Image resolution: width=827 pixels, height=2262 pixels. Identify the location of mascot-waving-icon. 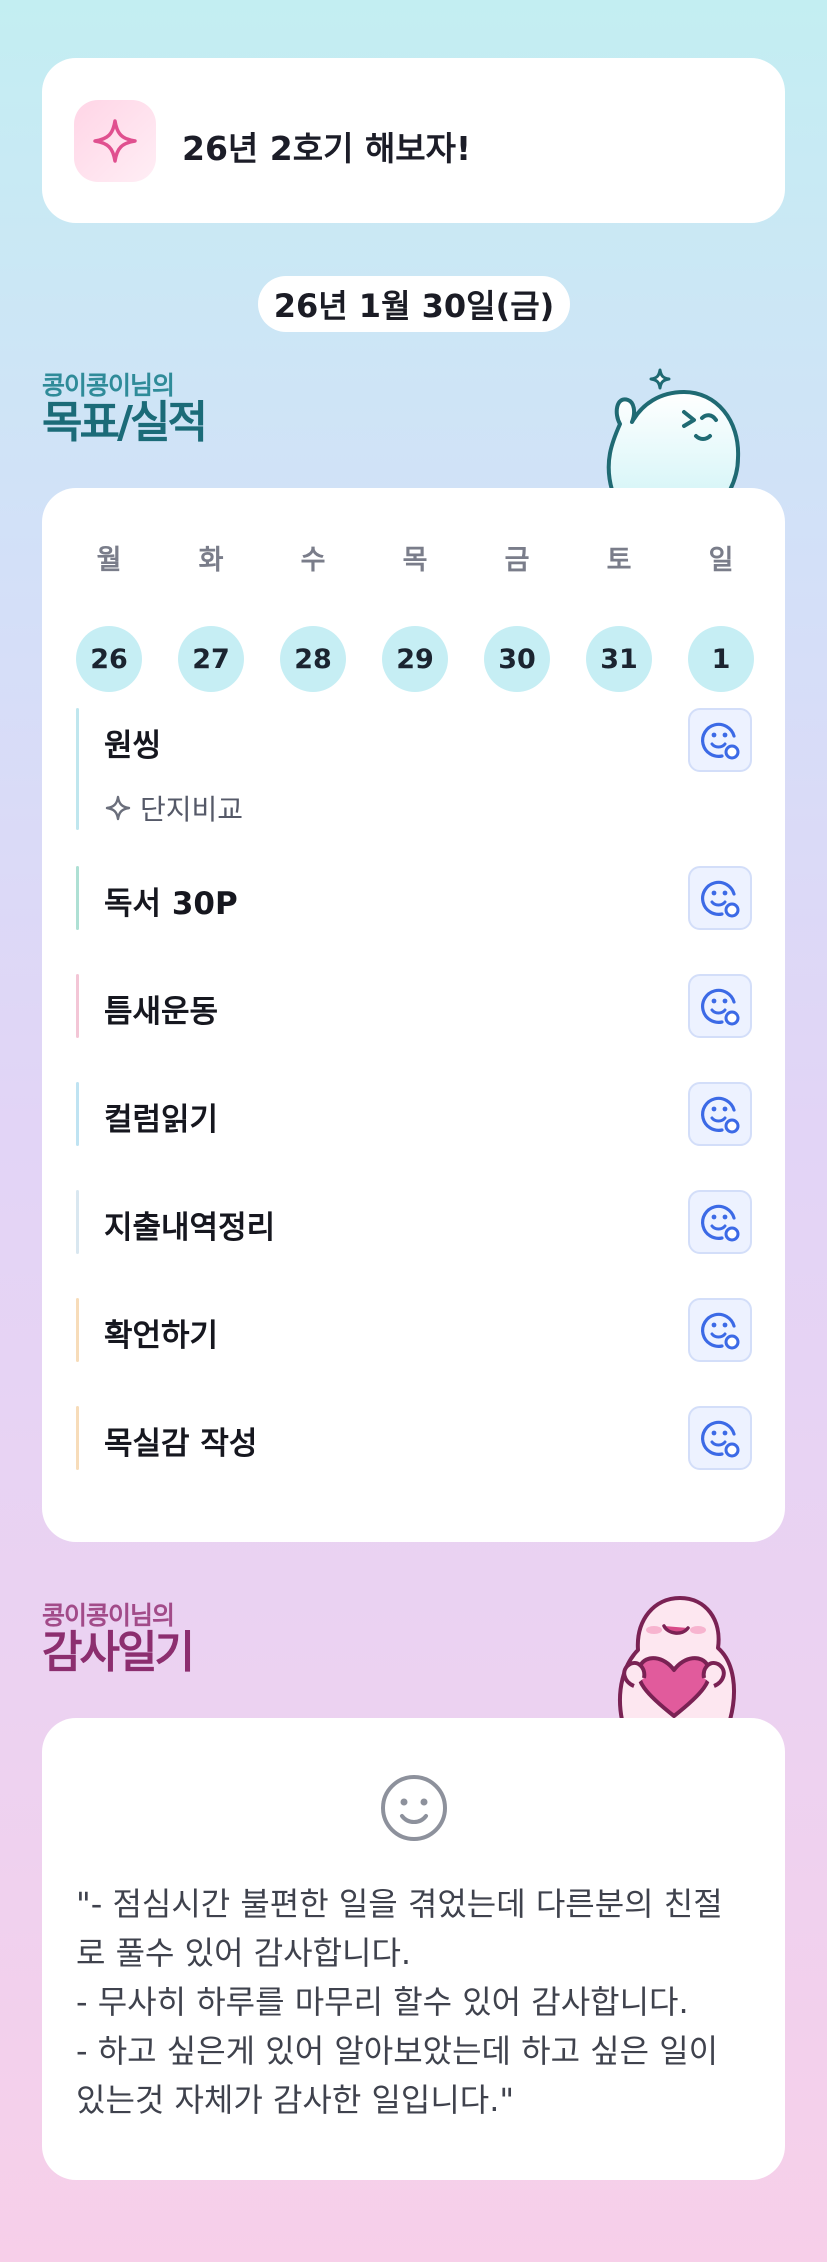
(673, 430).